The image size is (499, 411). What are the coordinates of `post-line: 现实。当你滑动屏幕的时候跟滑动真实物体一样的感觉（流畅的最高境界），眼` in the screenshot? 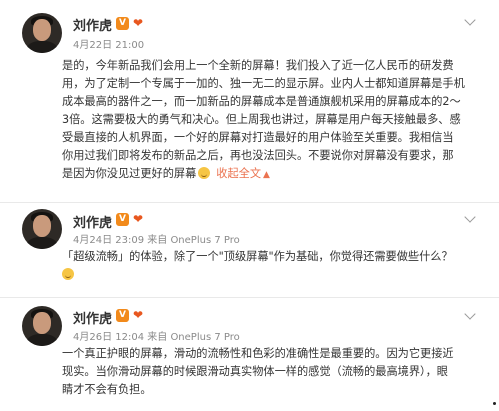 It's located at (255, 371).